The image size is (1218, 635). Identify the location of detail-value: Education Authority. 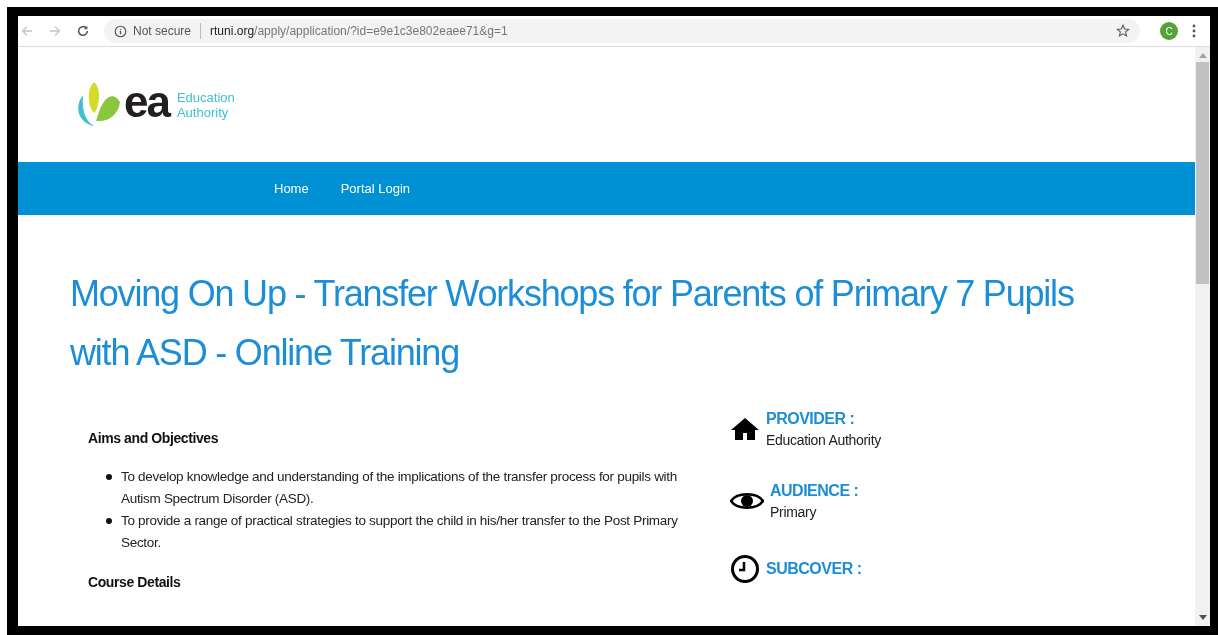
(823, 440).